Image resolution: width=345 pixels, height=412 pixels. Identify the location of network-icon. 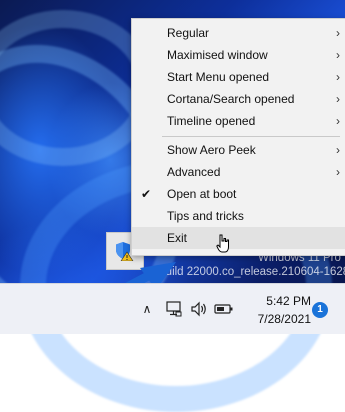
(174, 309).